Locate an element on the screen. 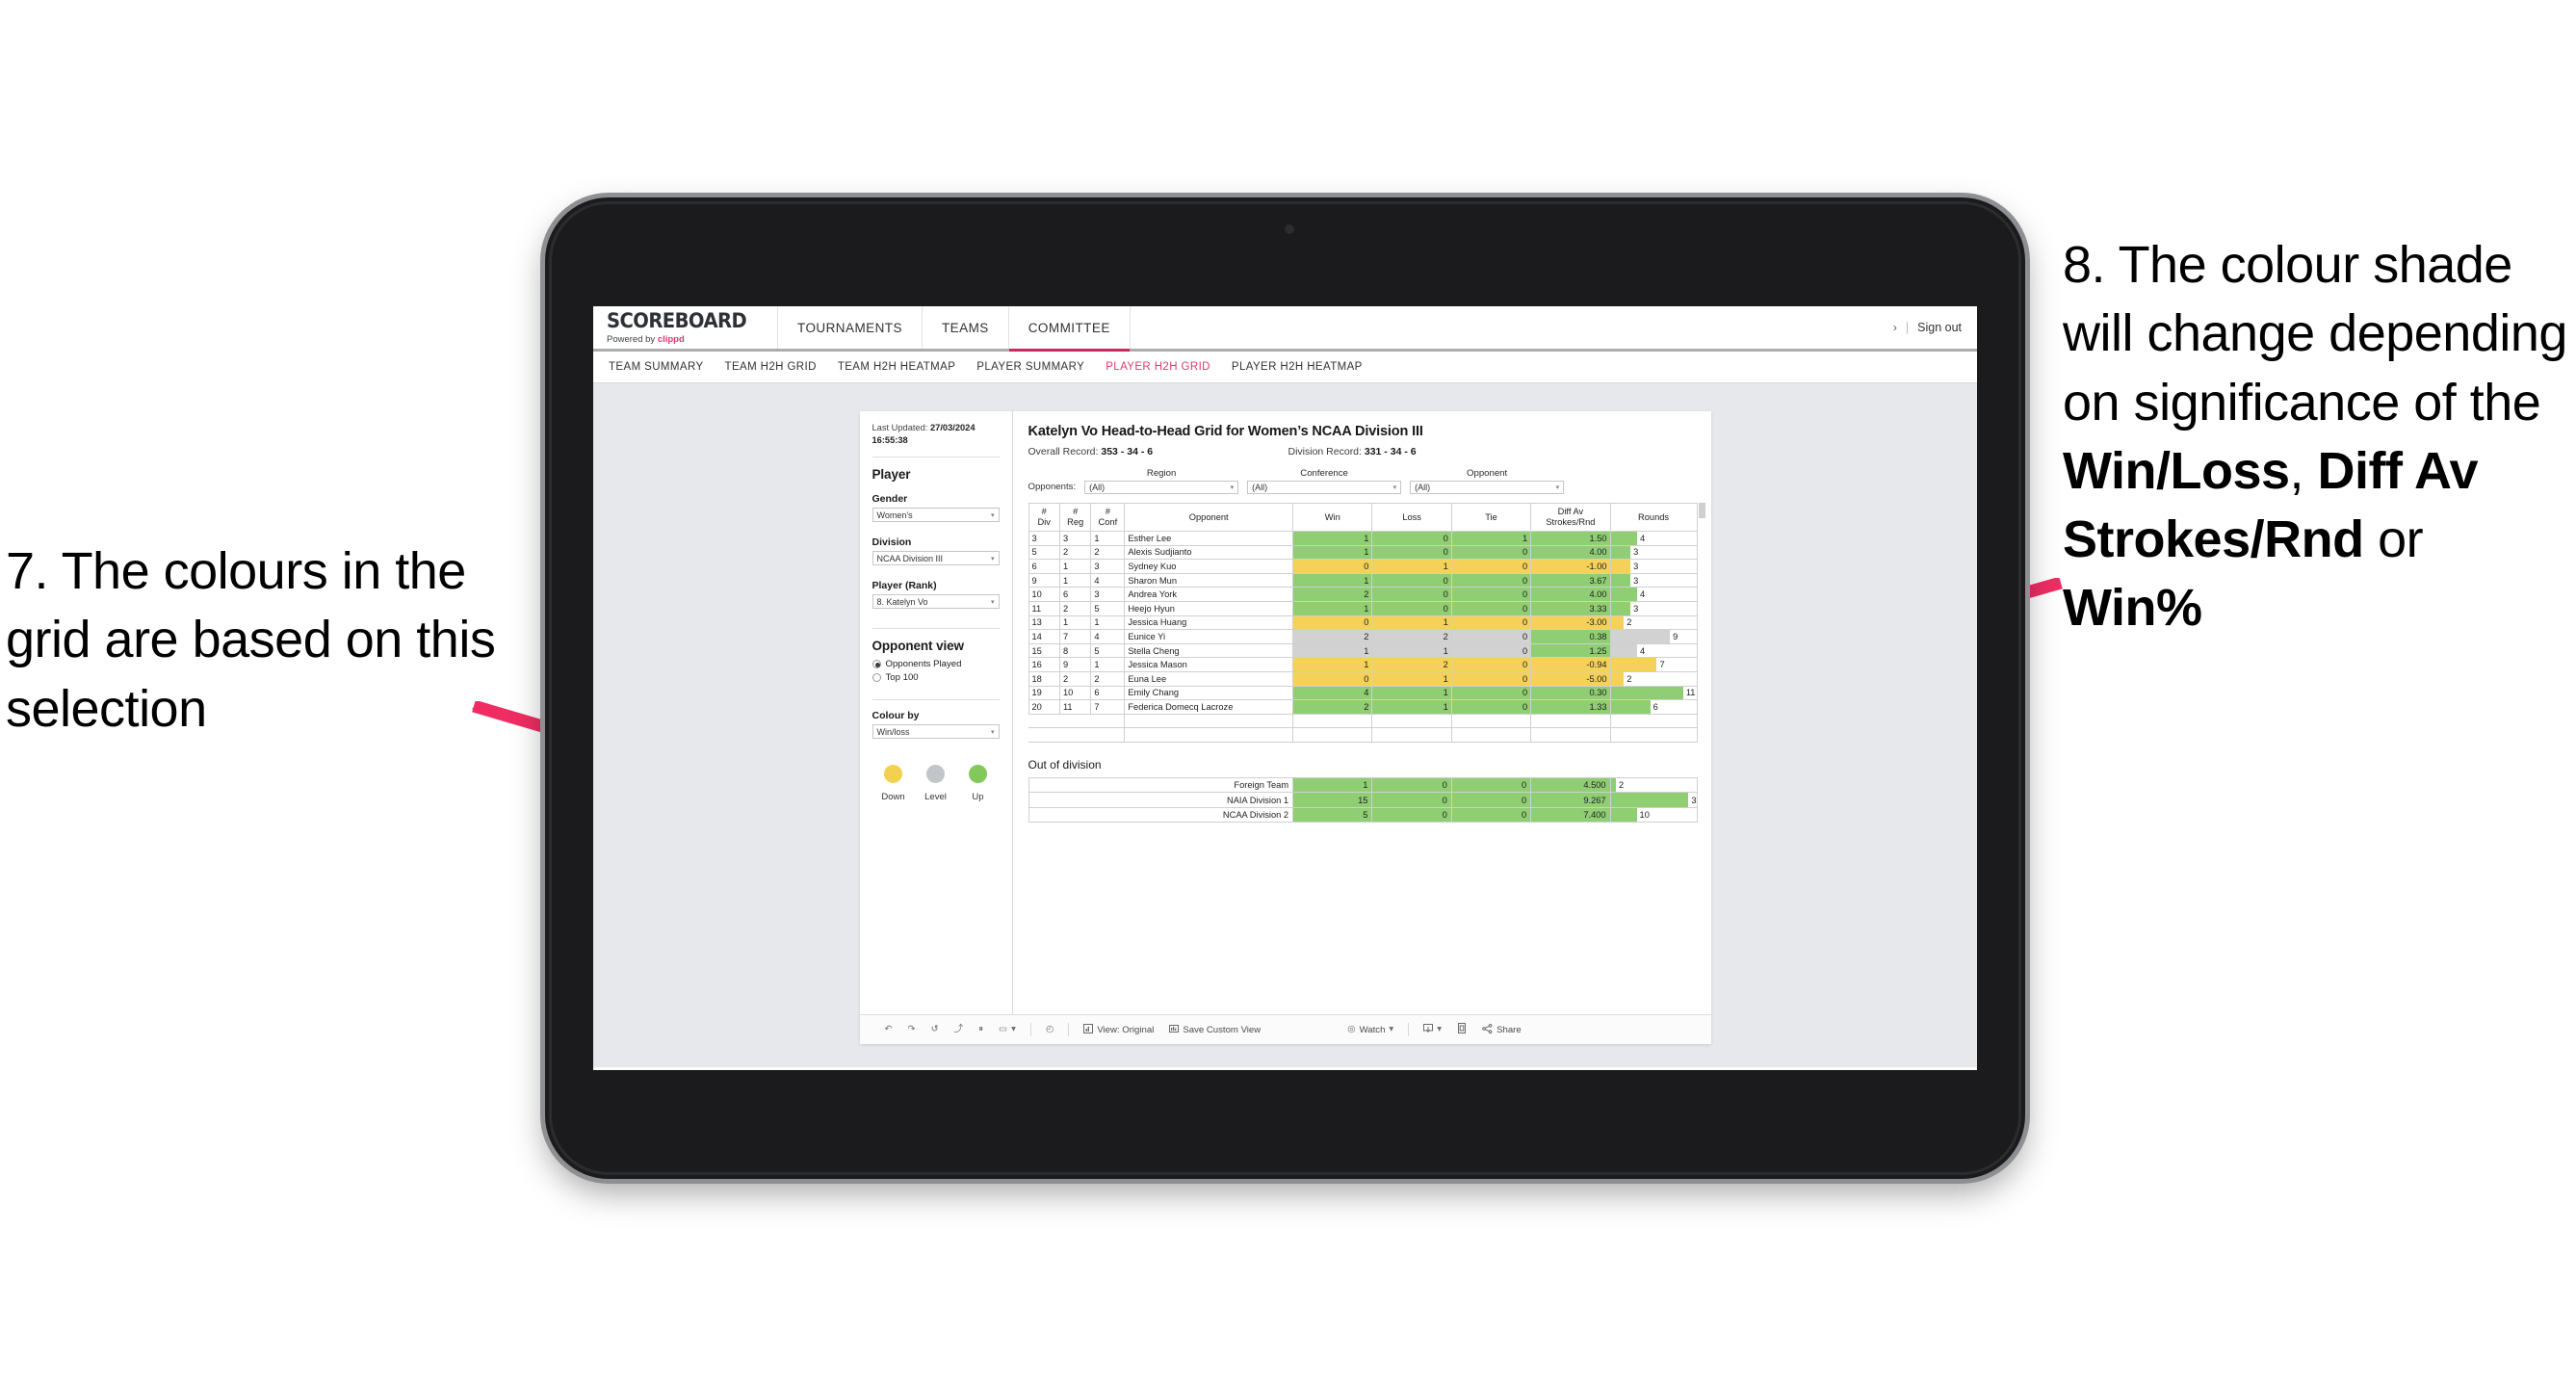 The image size is (2576, 1386). undo-button: ↶ is located at coordinates (888, 1029).